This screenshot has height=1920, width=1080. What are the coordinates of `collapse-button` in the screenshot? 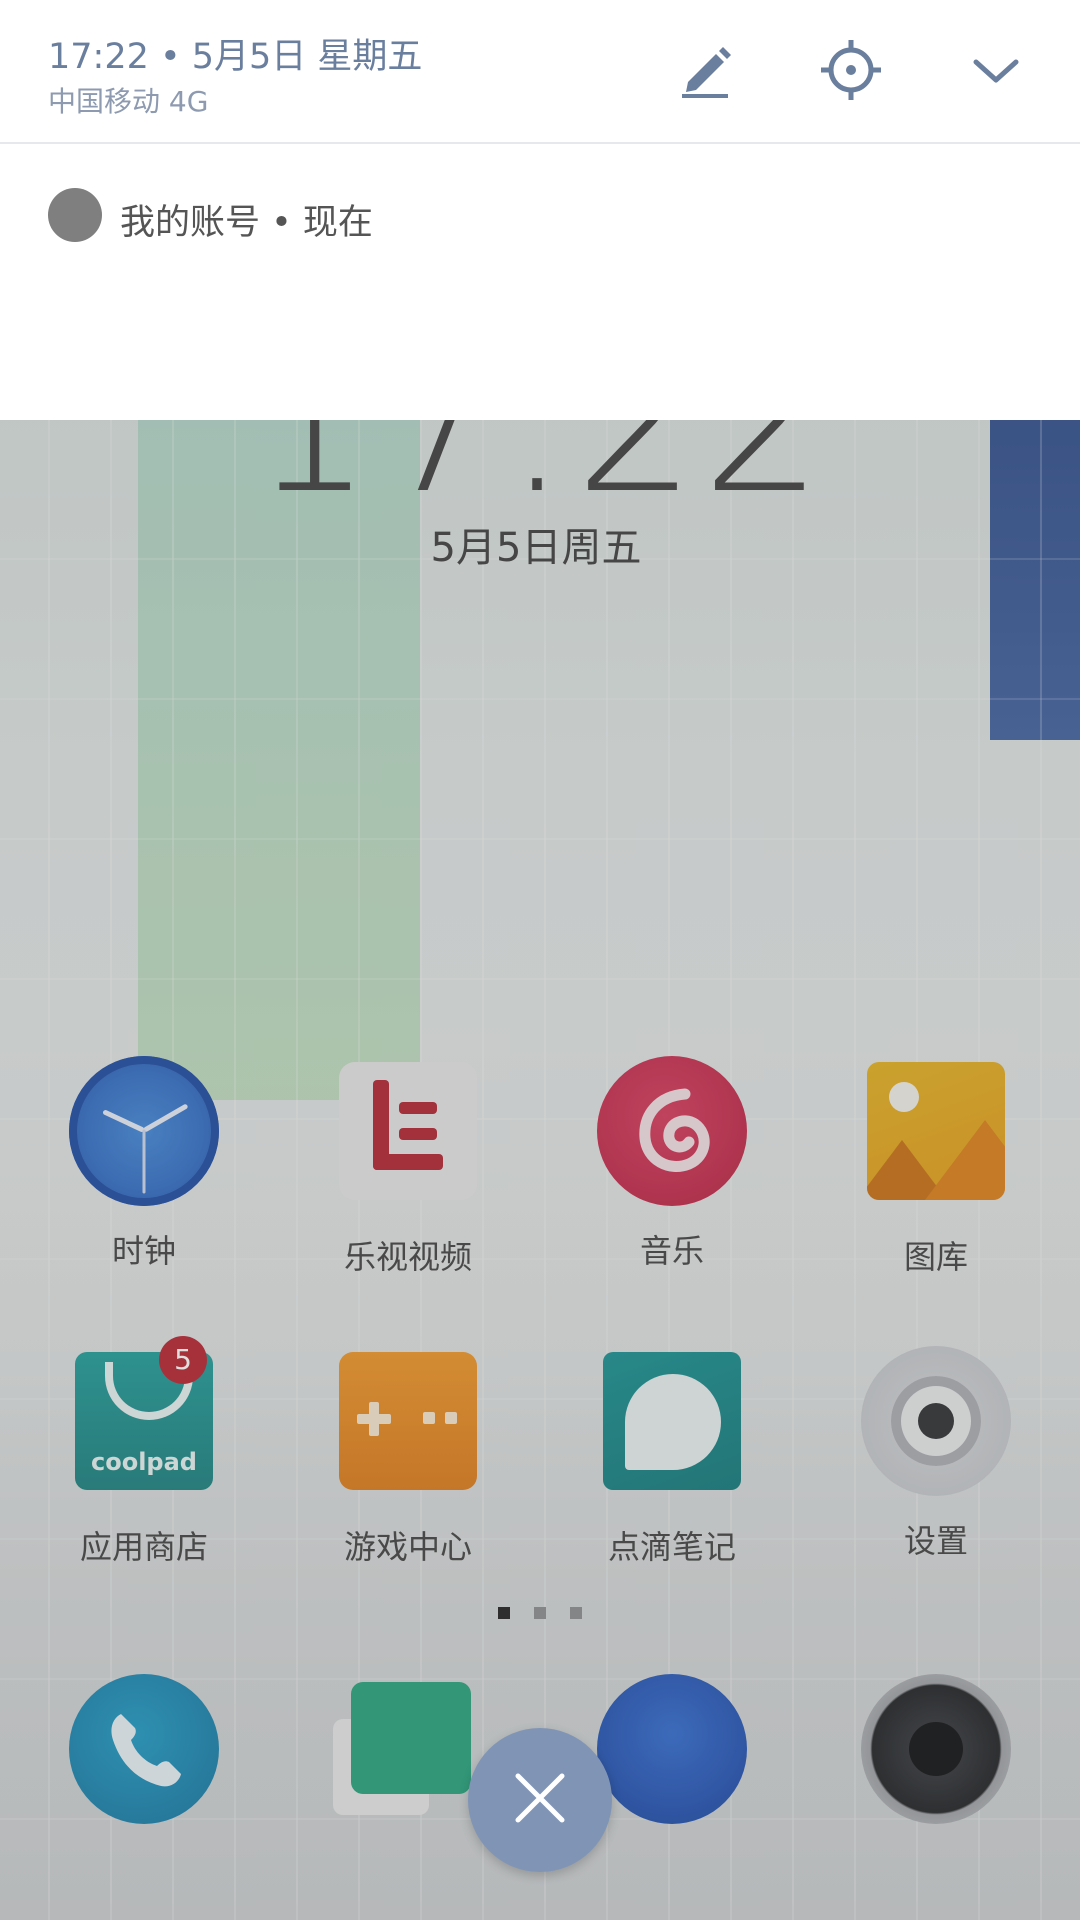 It's located at (996, 72).